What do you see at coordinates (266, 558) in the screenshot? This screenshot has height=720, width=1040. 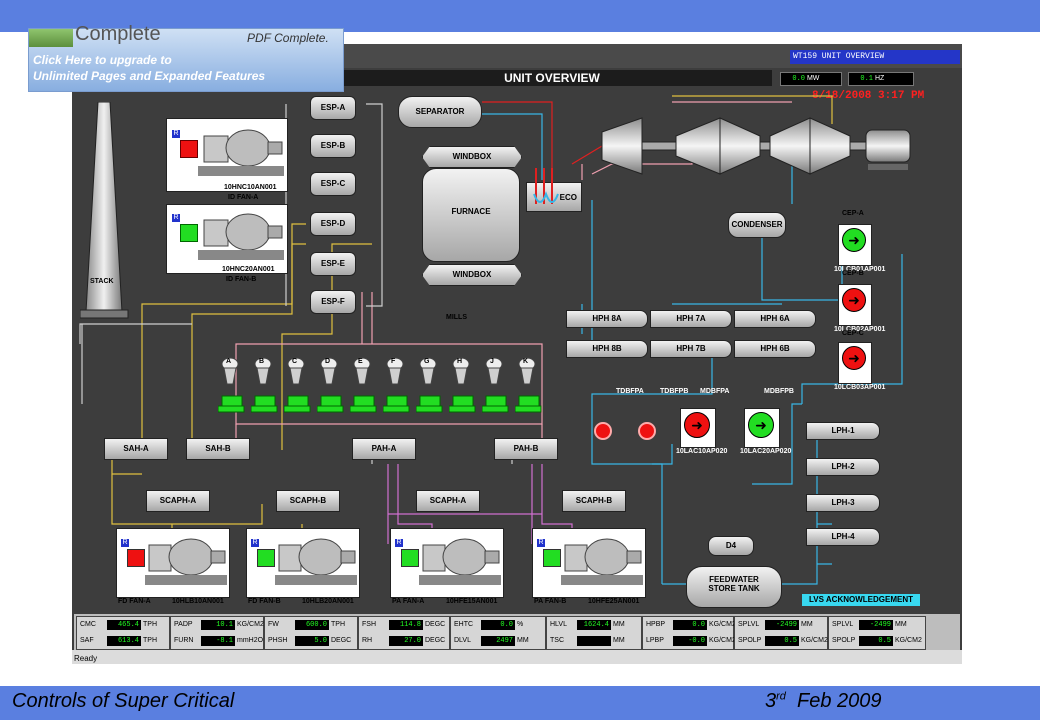 I see `fd-fan-b-motor-icon` at bounding box center [266, 558].